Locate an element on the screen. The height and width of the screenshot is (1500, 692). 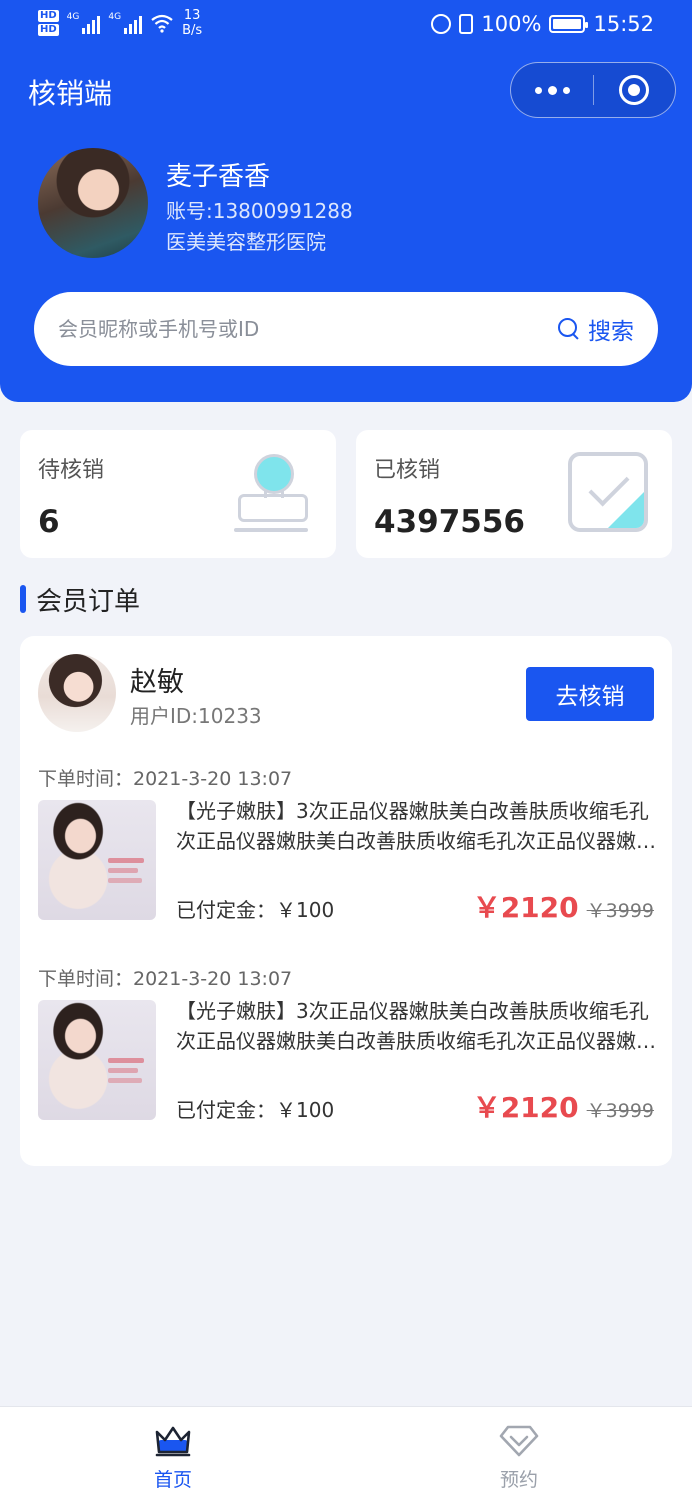
net-speed-value: 13 is located at coordinates (192, 15).